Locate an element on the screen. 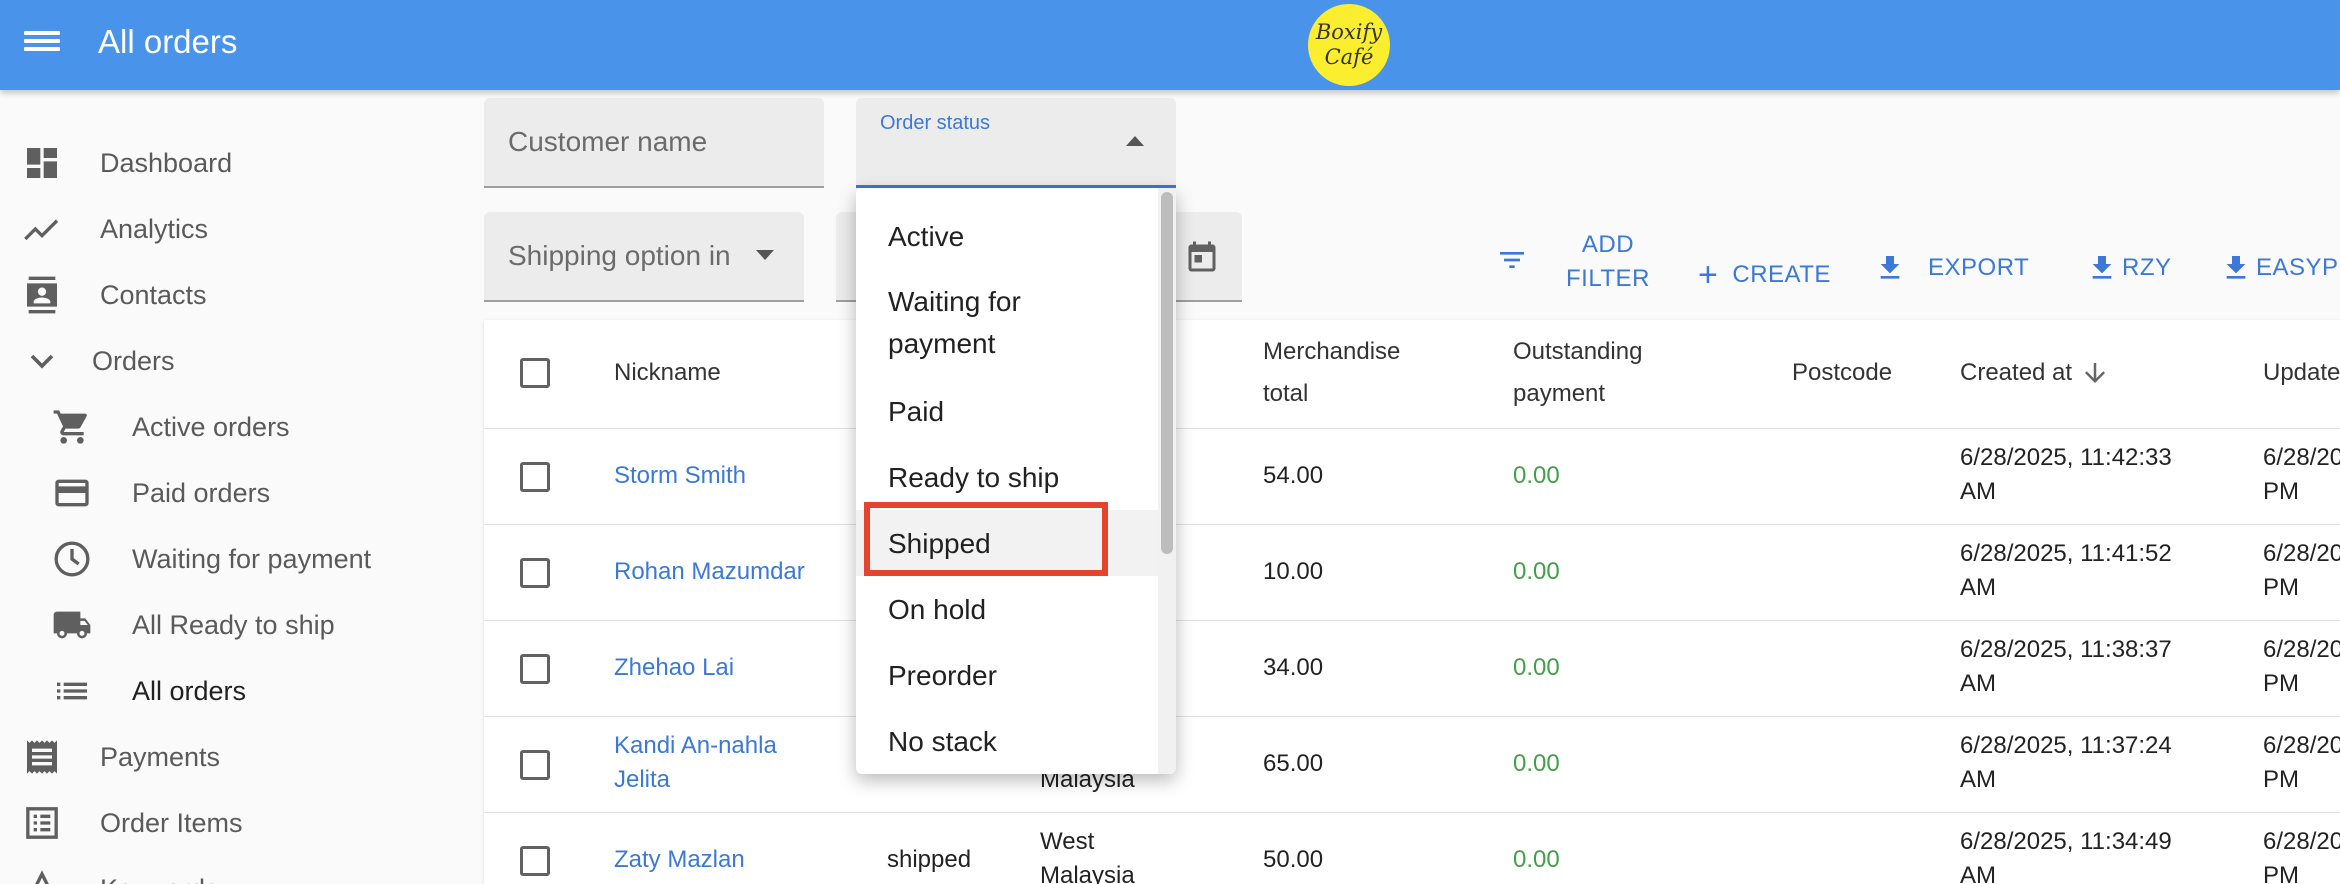 Image resolution: width=2340 pixels, height=884 pixels. sidebar-item-all-ready-to-ship: All Ready to ship is located at coordinates (235, 625).